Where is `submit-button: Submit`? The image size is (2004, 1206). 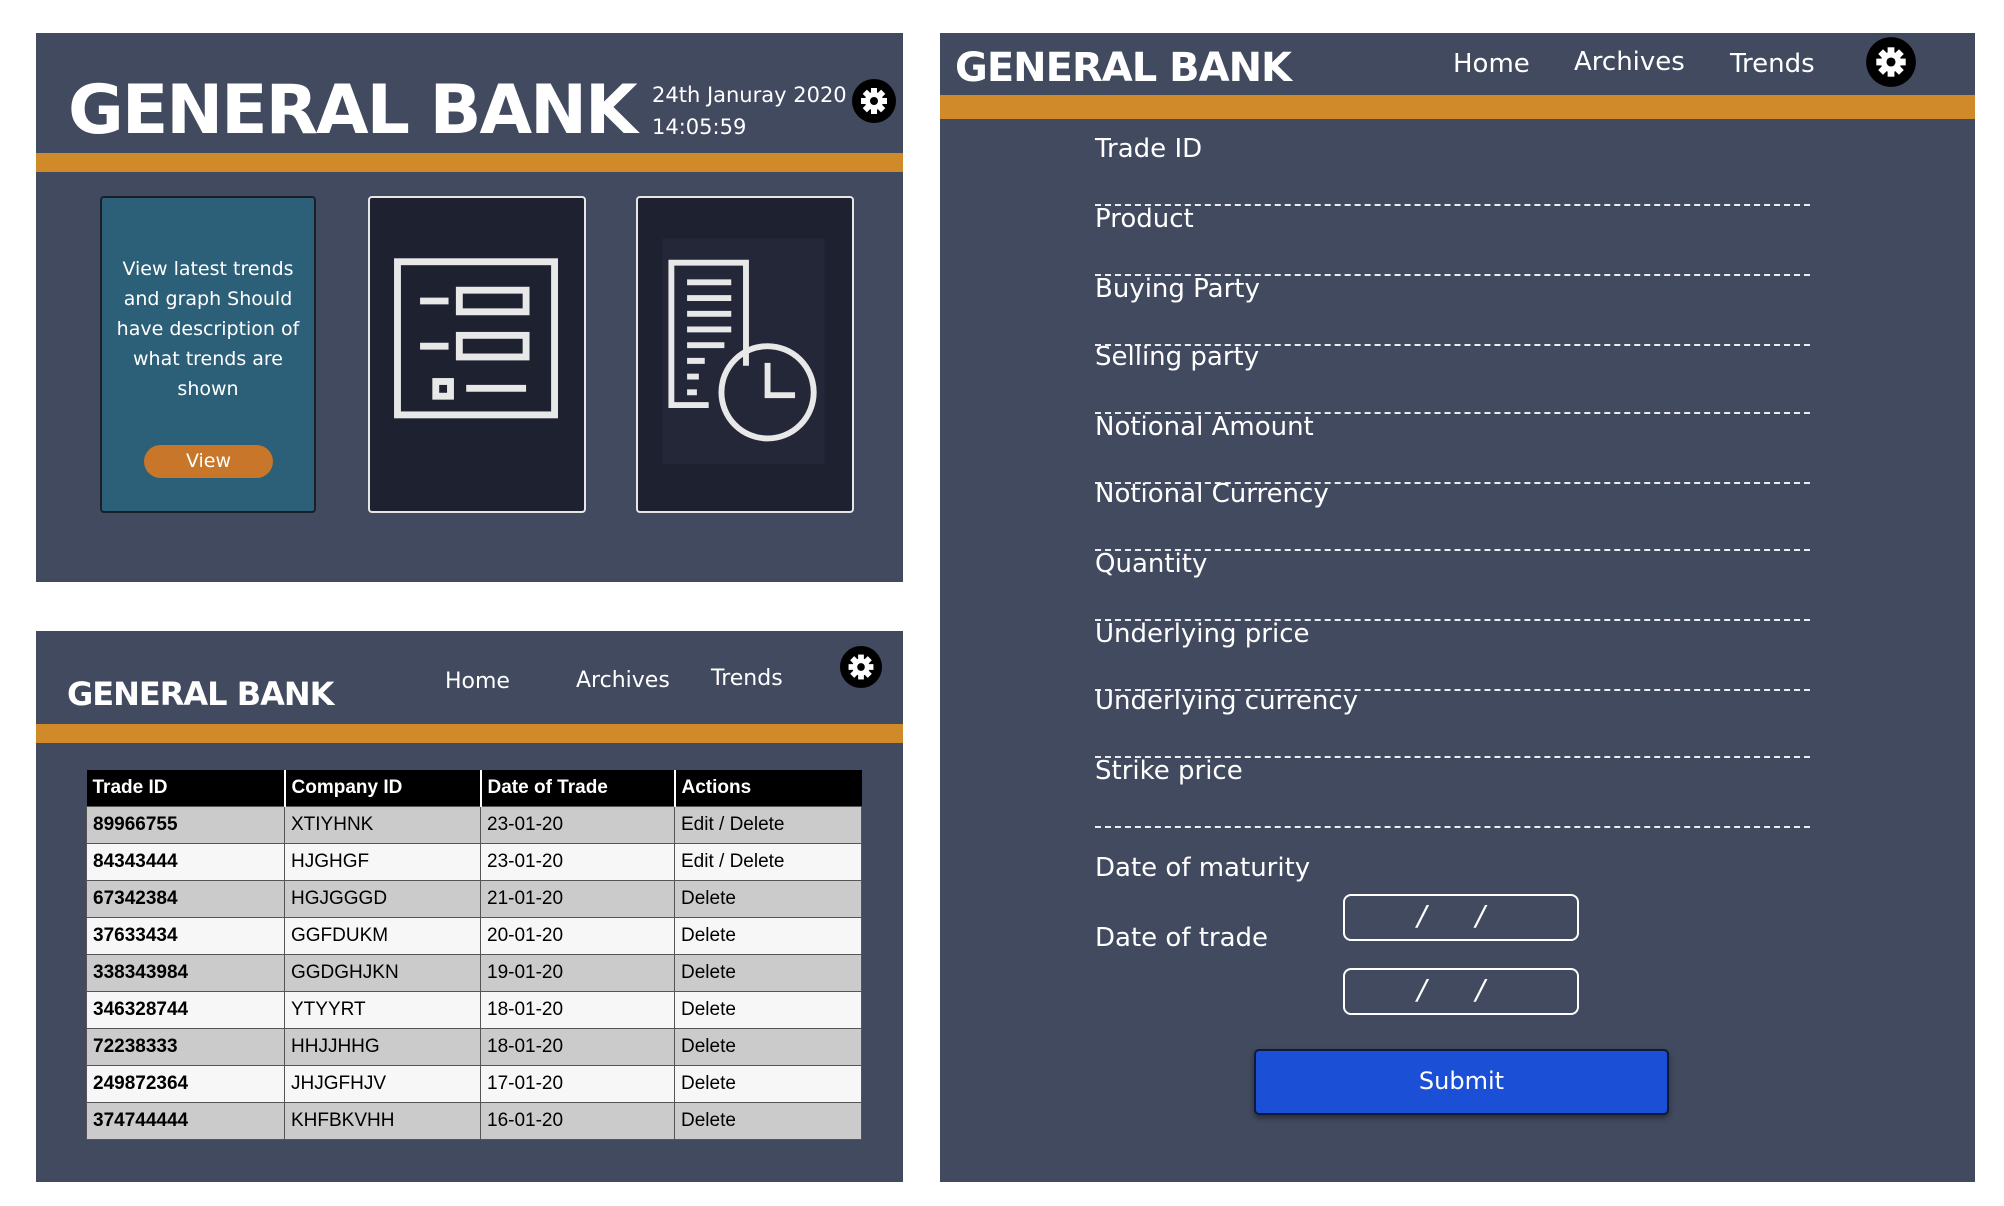 submit-button: Submit is located at coordinates (1461, 1082).